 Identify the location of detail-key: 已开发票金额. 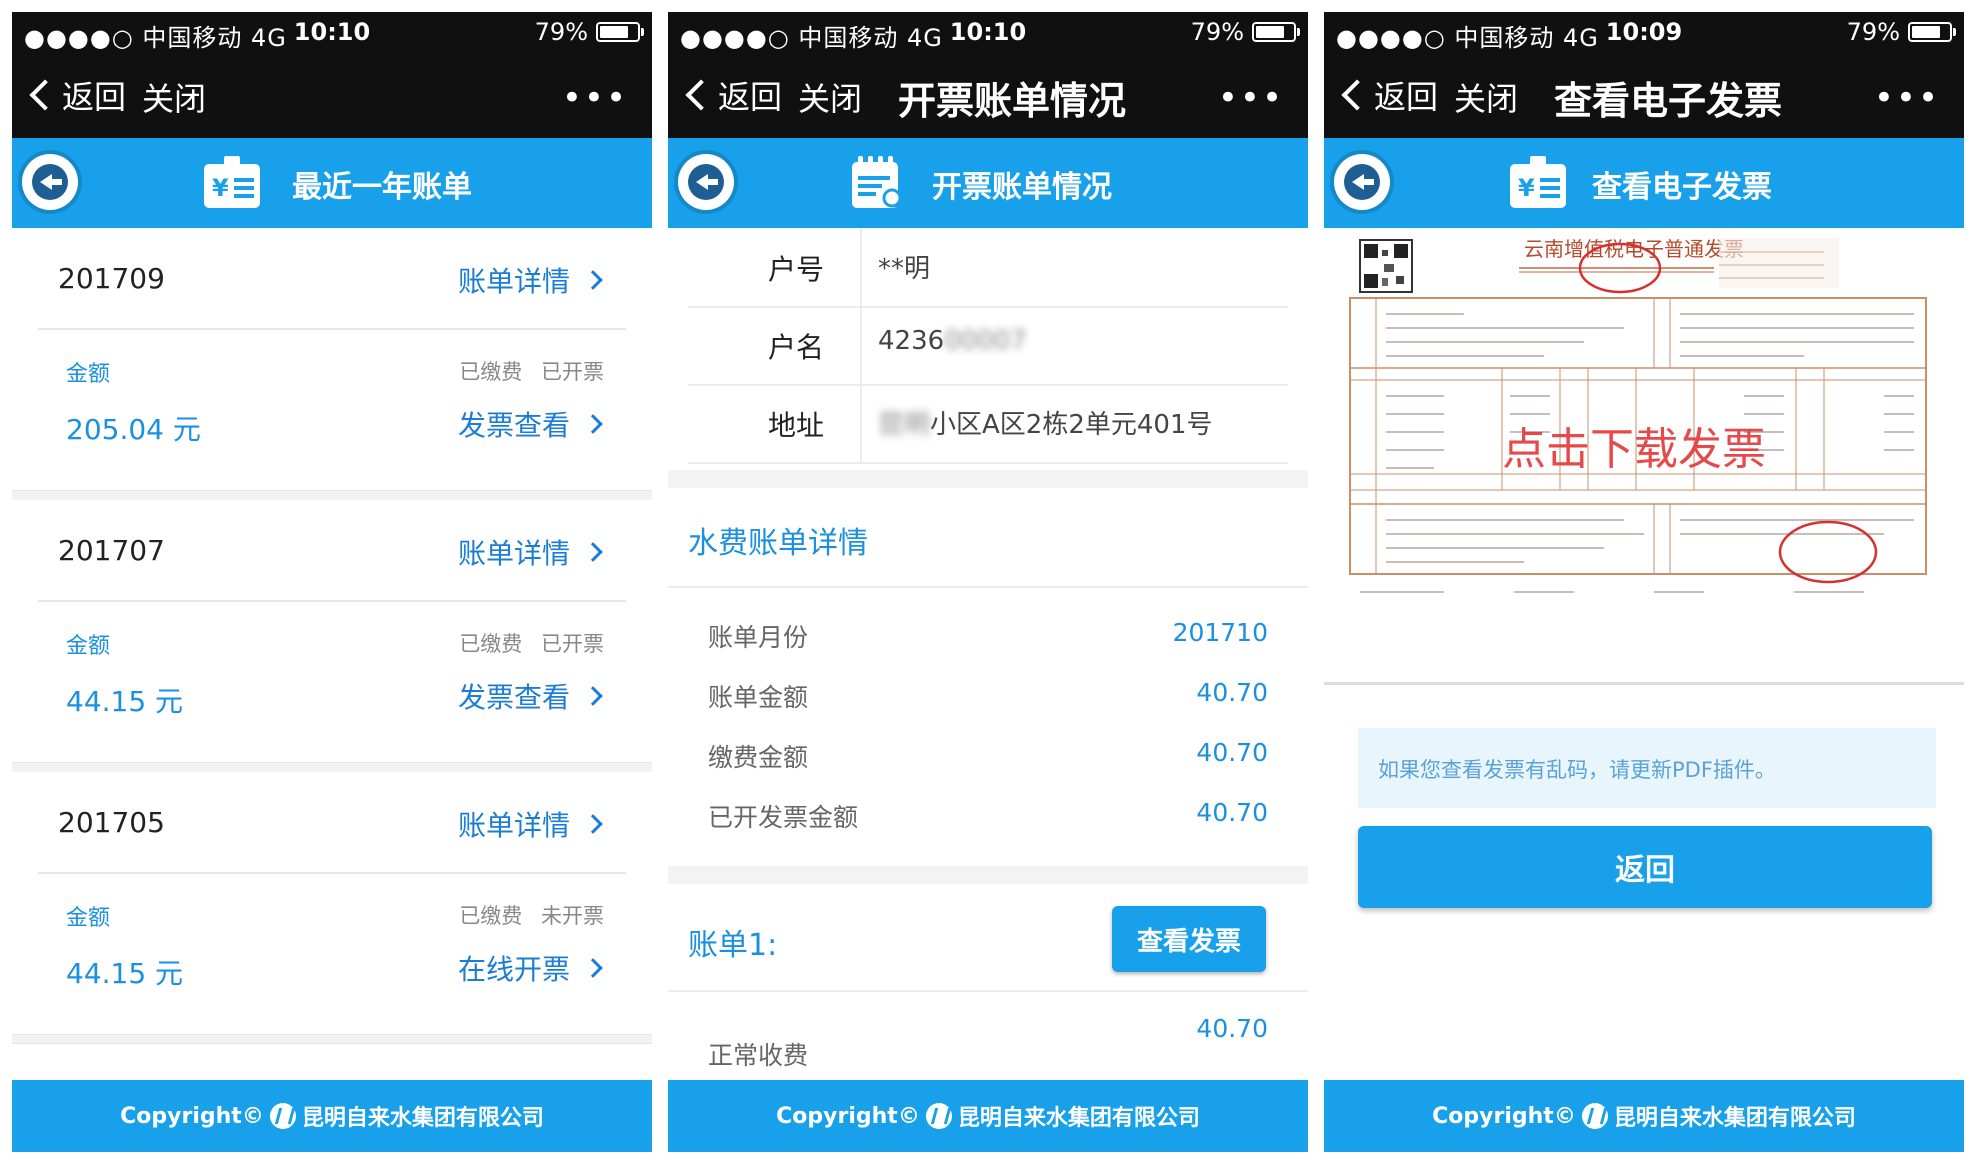
(783, 817).